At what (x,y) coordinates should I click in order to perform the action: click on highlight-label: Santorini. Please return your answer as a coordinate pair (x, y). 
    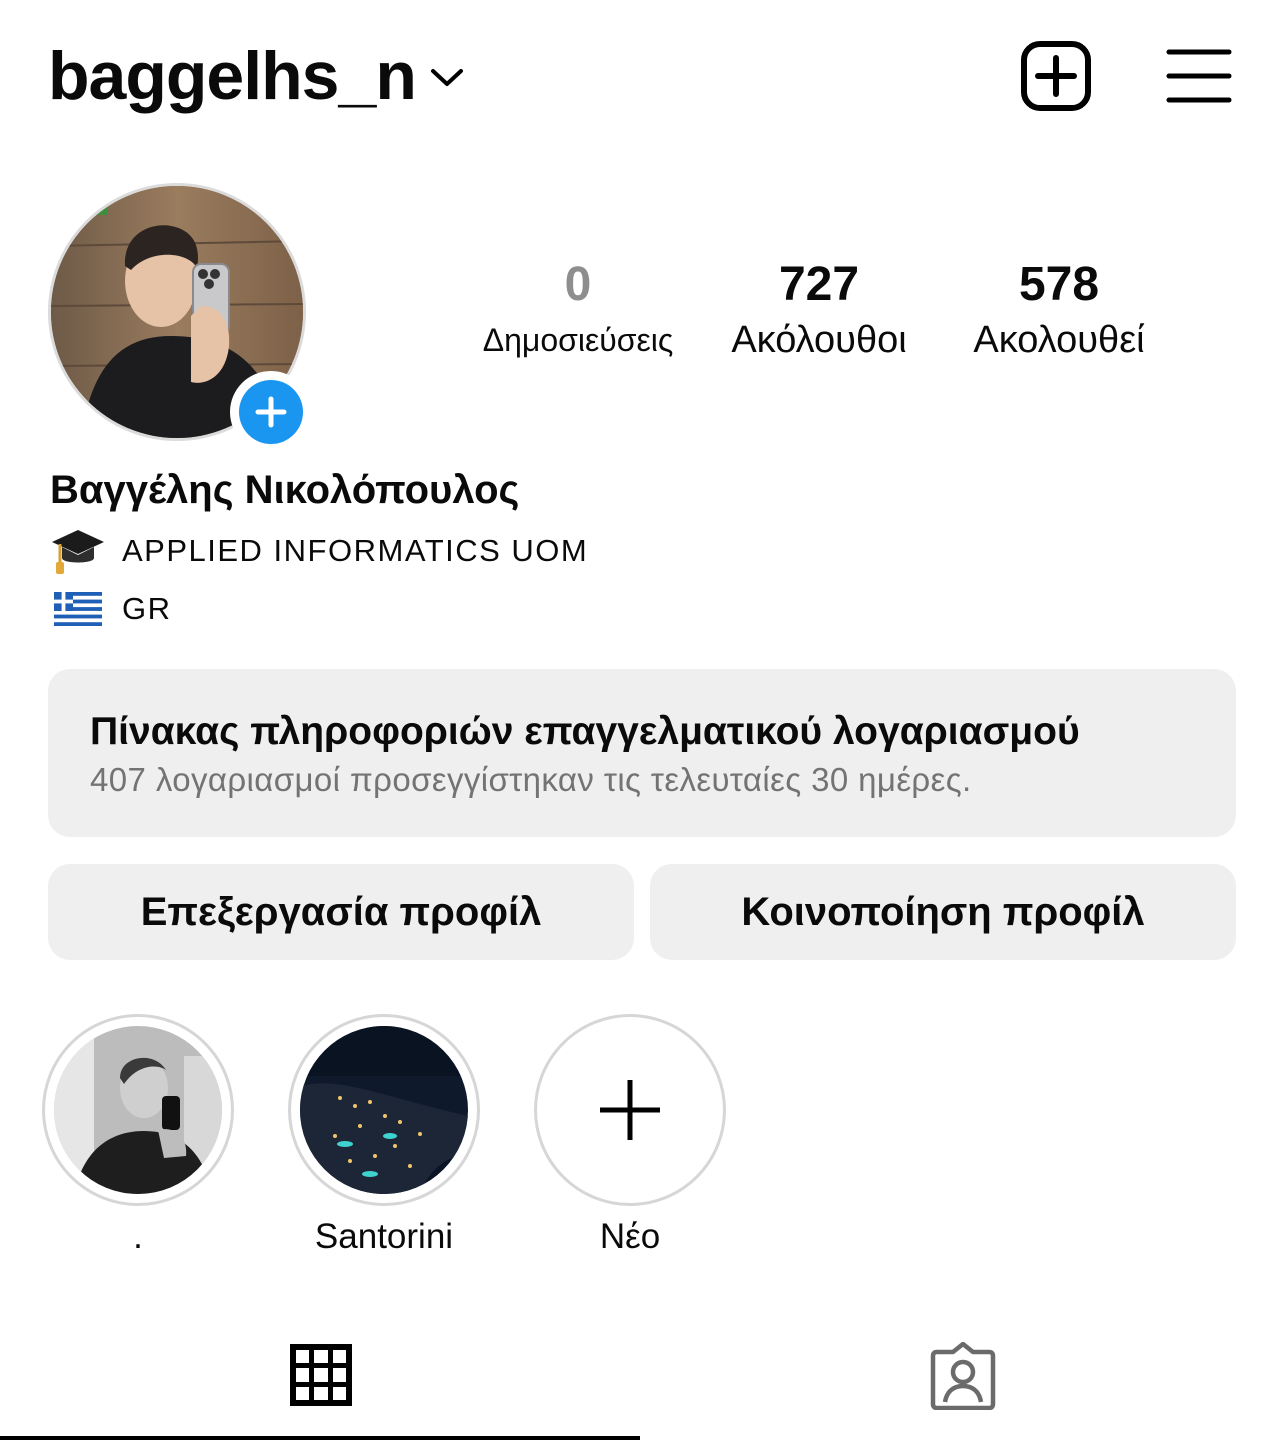
    Looking at the image, I should click on (384, 1236).